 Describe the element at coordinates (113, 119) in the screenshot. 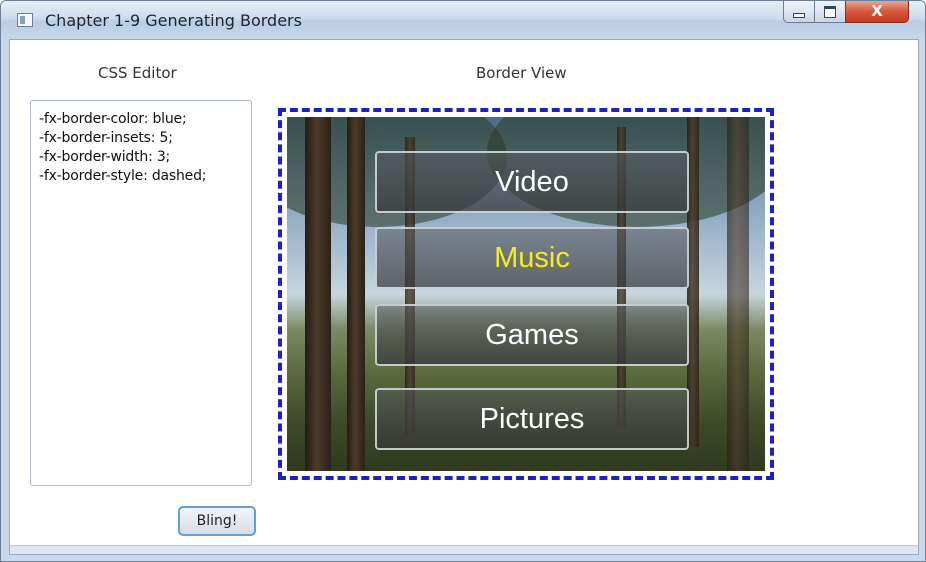

I see `css-line: -fx-border-color: blue;` at that location.